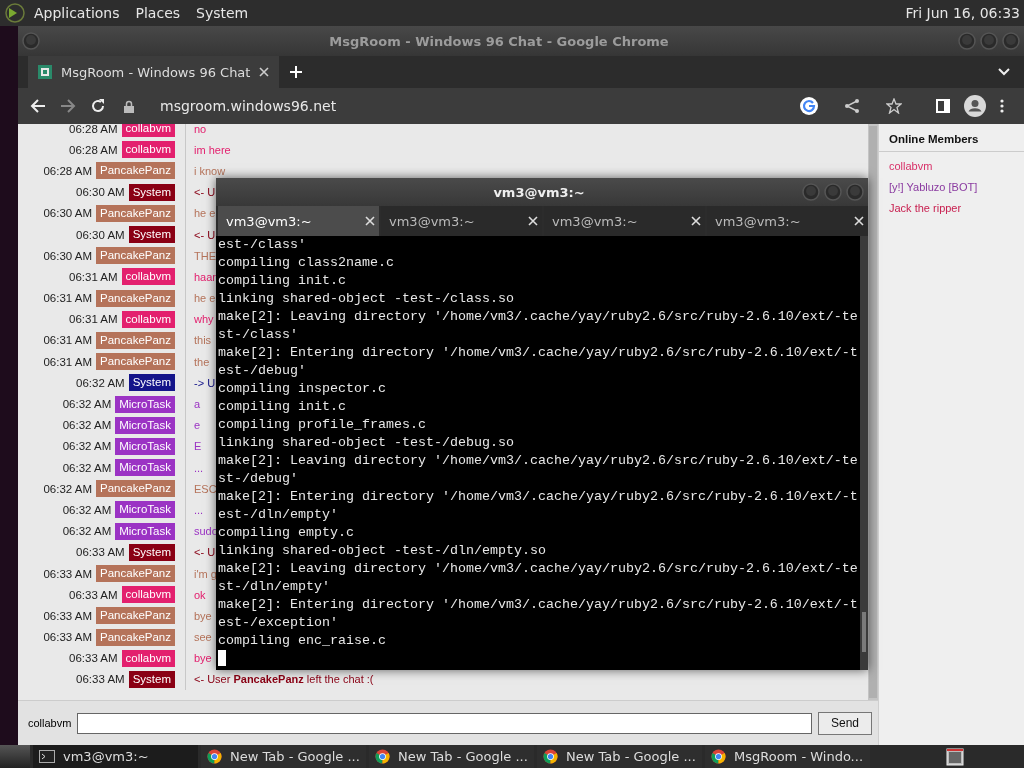  Describe the element at coordinates (158, 13) in the screenshot. I see `menu-item: Places` at that location.